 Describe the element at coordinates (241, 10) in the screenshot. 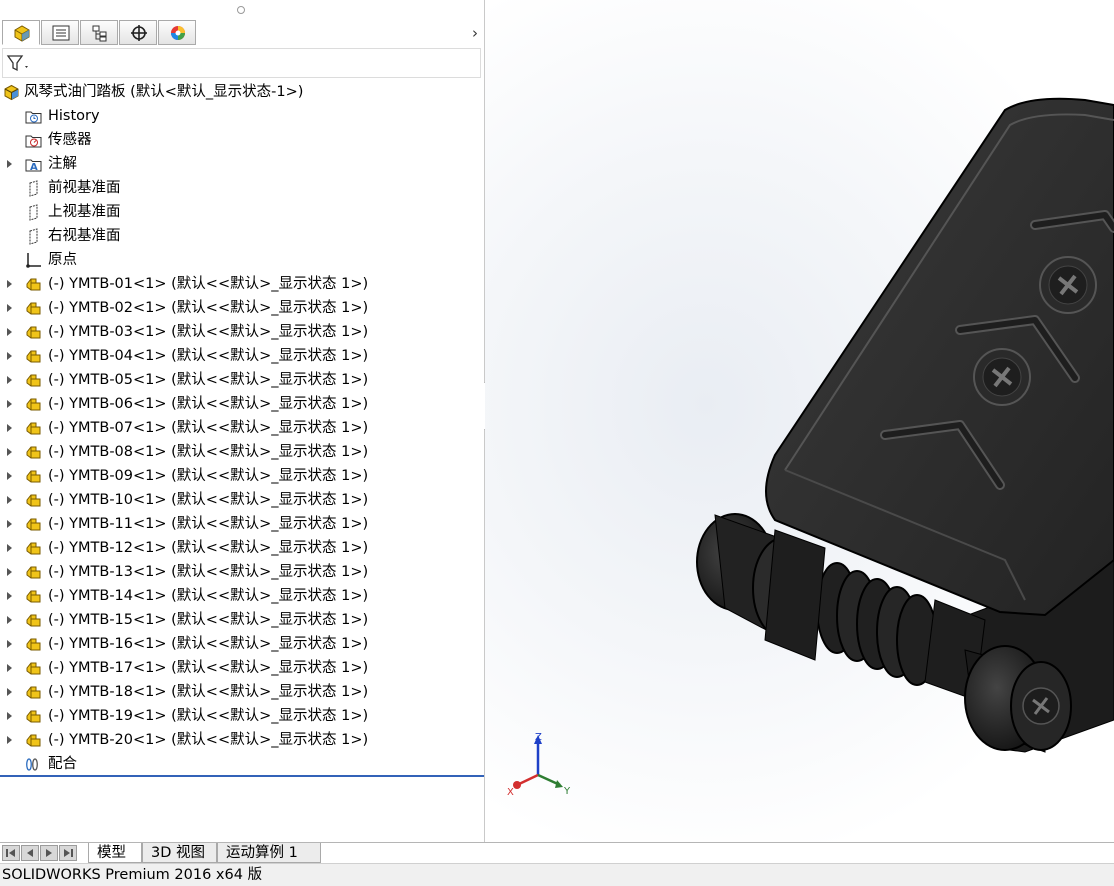

I see `panel-resize-grip` at that location.